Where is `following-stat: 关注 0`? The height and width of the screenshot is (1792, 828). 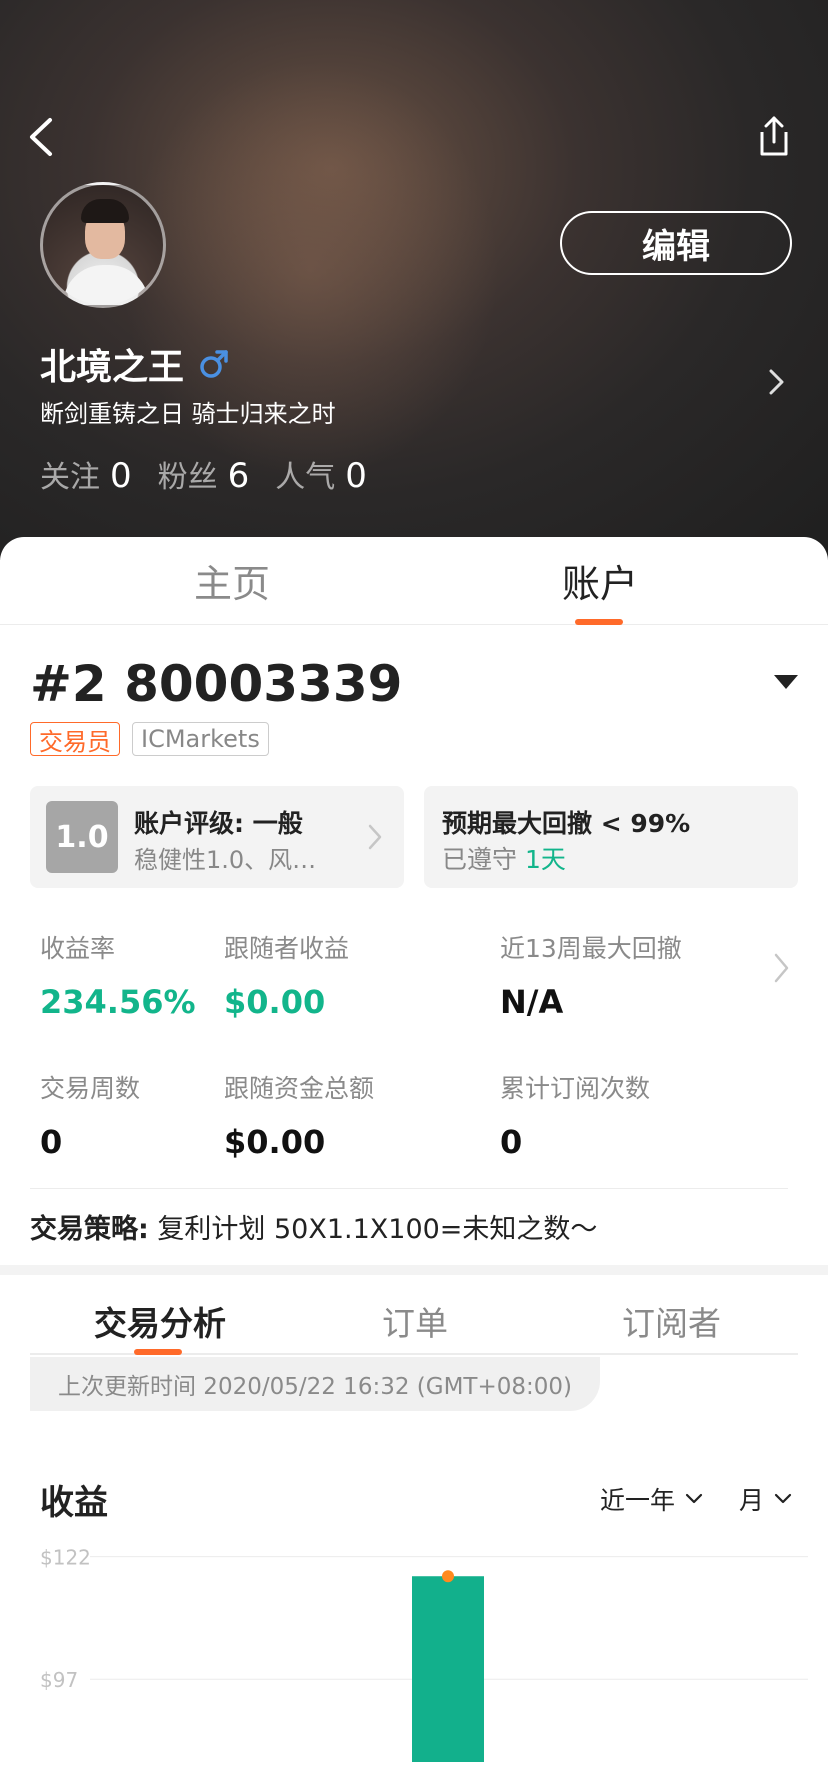 following-stat: 关注 0 is located at coordinates (86, 474).